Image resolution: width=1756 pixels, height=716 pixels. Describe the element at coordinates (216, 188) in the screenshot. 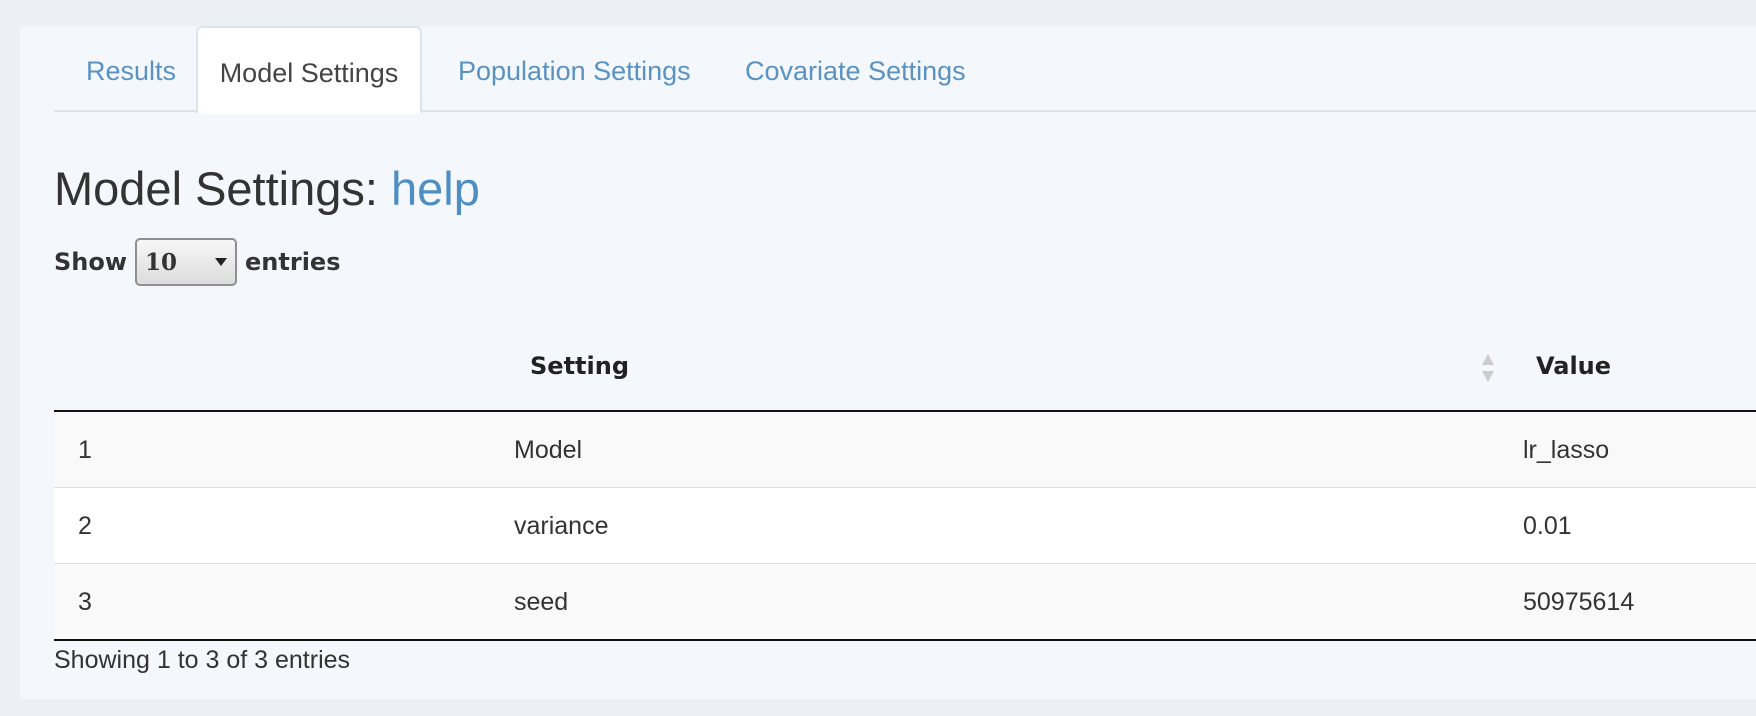

I see `page-title-text: Model Settings:` at that location.